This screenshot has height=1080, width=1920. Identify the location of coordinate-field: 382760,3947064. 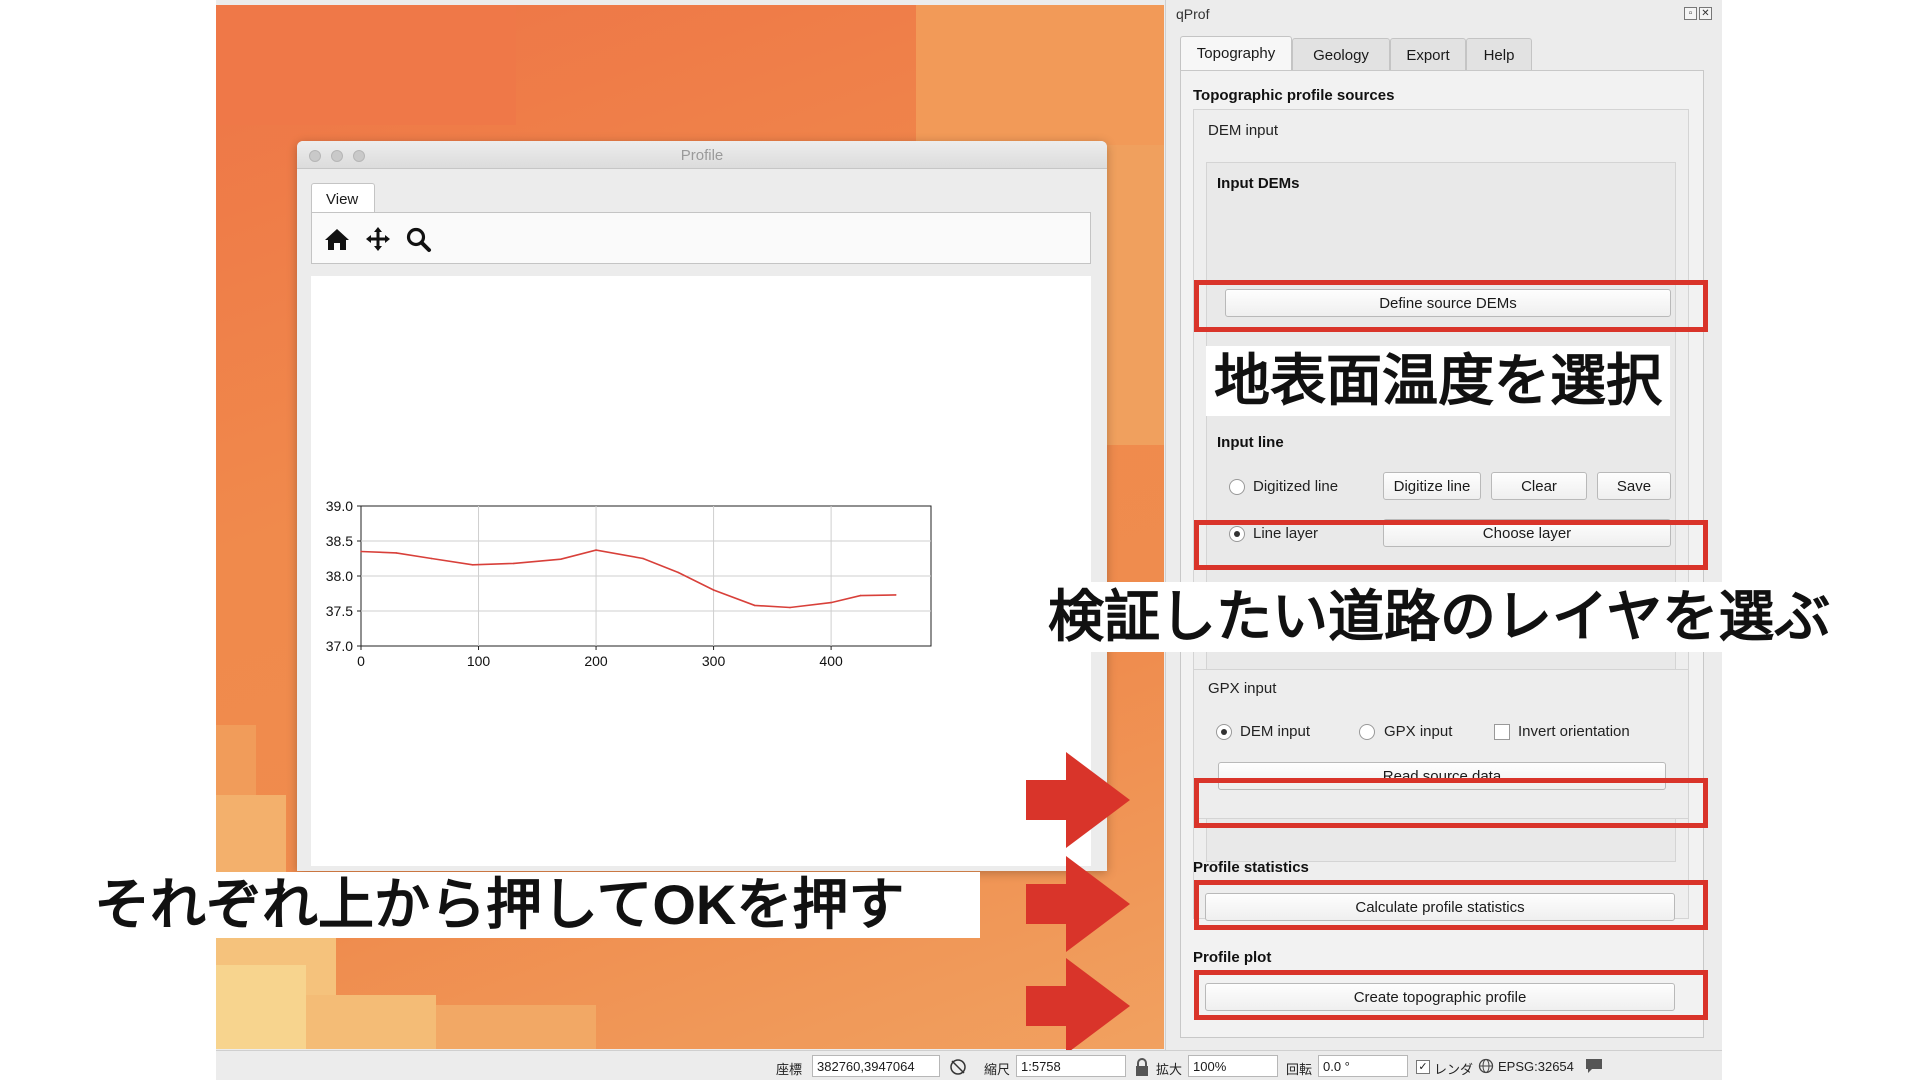
(876, 1066).